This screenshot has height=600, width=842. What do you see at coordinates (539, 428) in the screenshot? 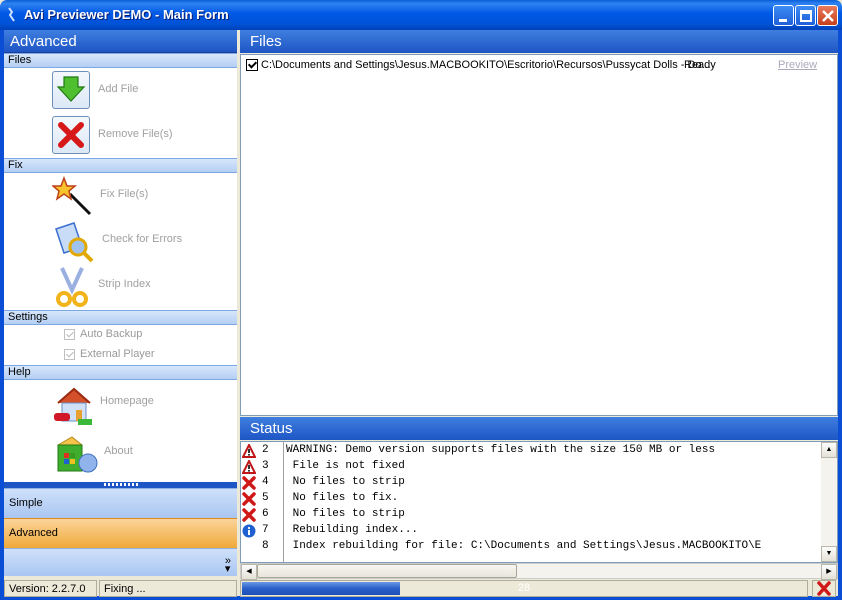
I see `status-panel-header: Status` at bounding box center [539, 428].